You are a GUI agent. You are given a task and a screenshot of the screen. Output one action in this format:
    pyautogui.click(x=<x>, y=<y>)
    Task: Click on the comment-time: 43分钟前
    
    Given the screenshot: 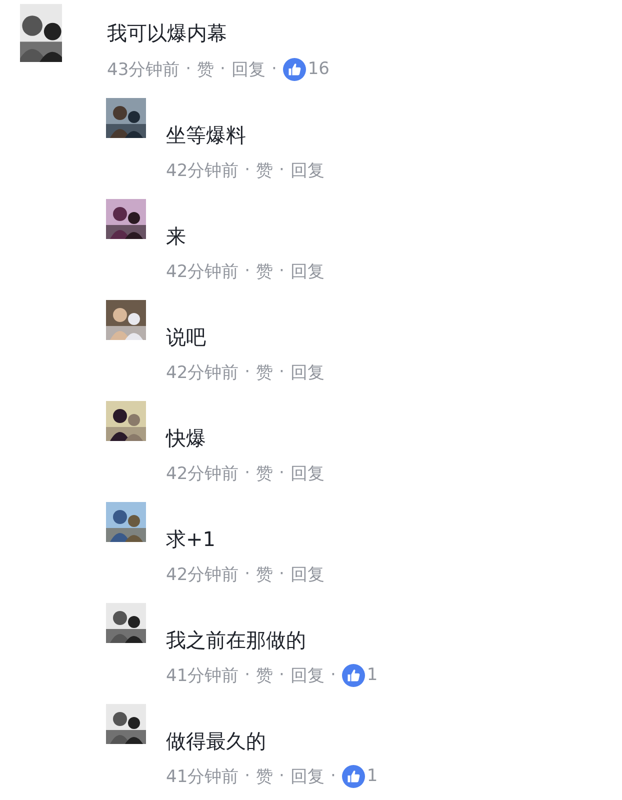 What is the action you would take?
    pyautogui.click(x=143, y=69)
    